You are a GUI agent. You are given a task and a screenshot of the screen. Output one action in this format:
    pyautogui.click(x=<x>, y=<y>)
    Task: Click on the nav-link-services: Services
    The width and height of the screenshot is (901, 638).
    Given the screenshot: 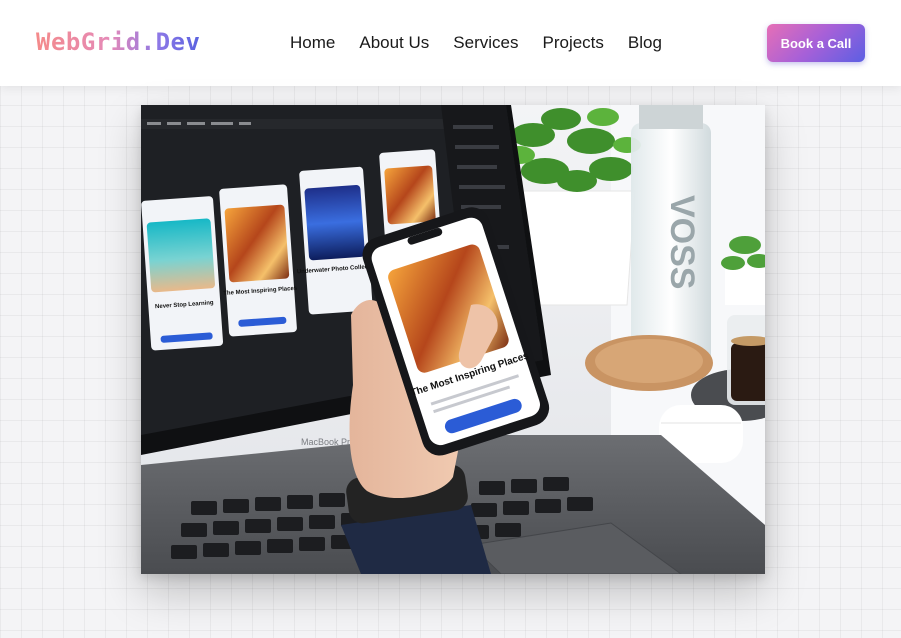 What is the action you would take?
    pyautogui.click(x=485, y=43)
    